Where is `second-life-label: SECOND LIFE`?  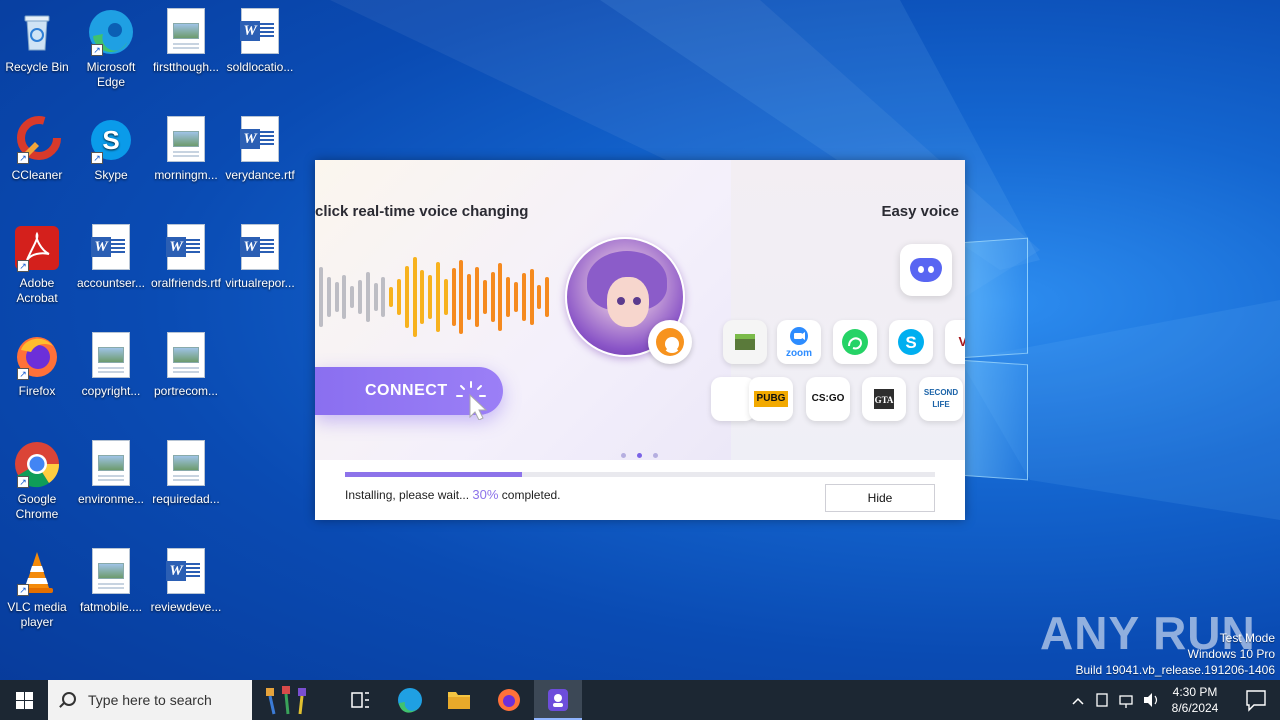
second-life-label: SECOND LIFE is located at coordinates (941, 398).